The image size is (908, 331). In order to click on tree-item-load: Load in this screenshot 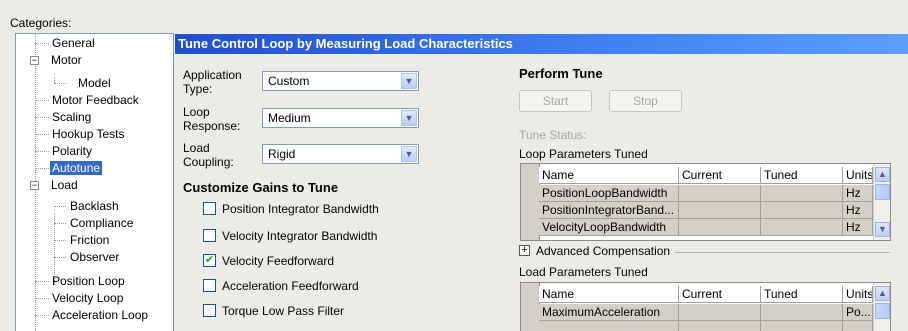, I will do `click(64, 185)`.